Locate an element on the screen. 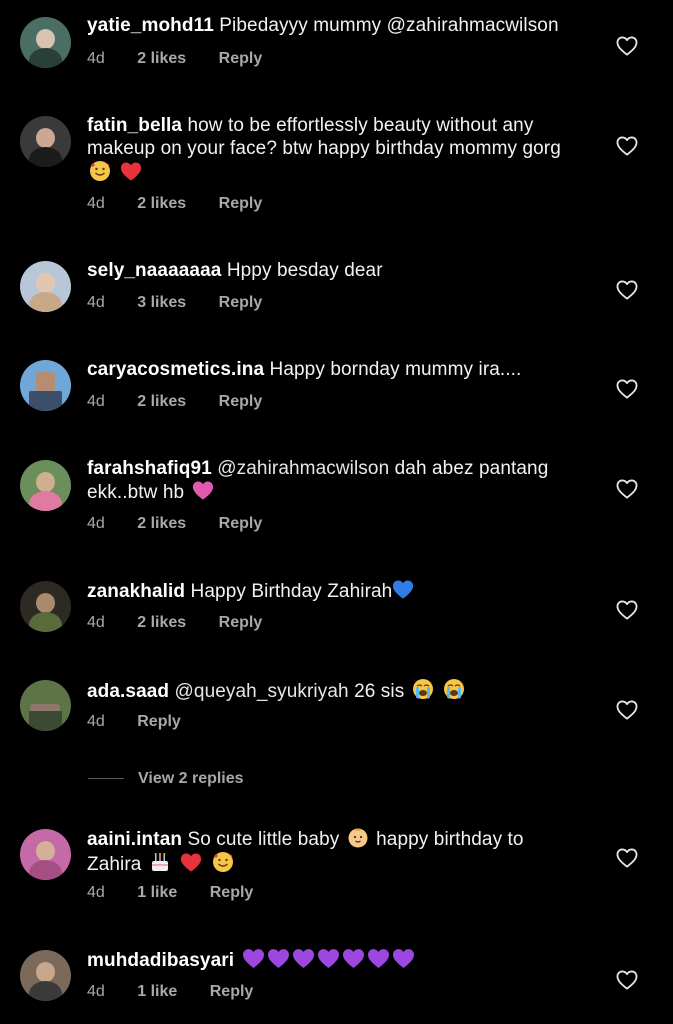  comment-body: 26 sis is located at coordinates (379, 691).